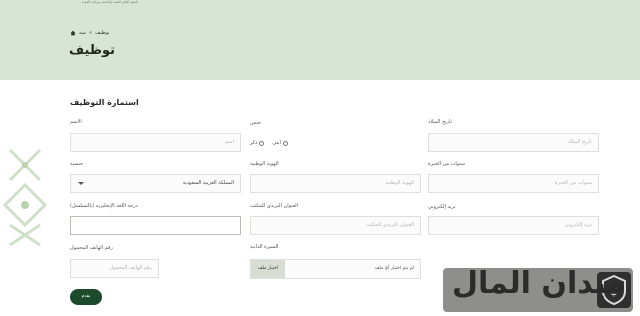 The image size is (640, 316). Describe the element at coordinates (155, 142) in the screenshot. I see `name-field: اسم` at that location.